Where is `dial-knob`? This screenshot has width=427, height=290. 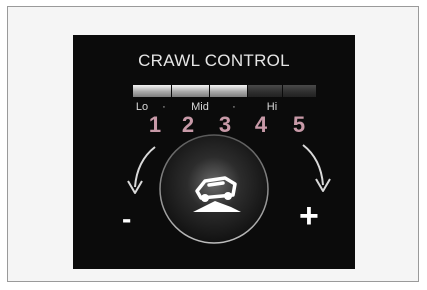 dial-knob is located at coordinates (214, 189).